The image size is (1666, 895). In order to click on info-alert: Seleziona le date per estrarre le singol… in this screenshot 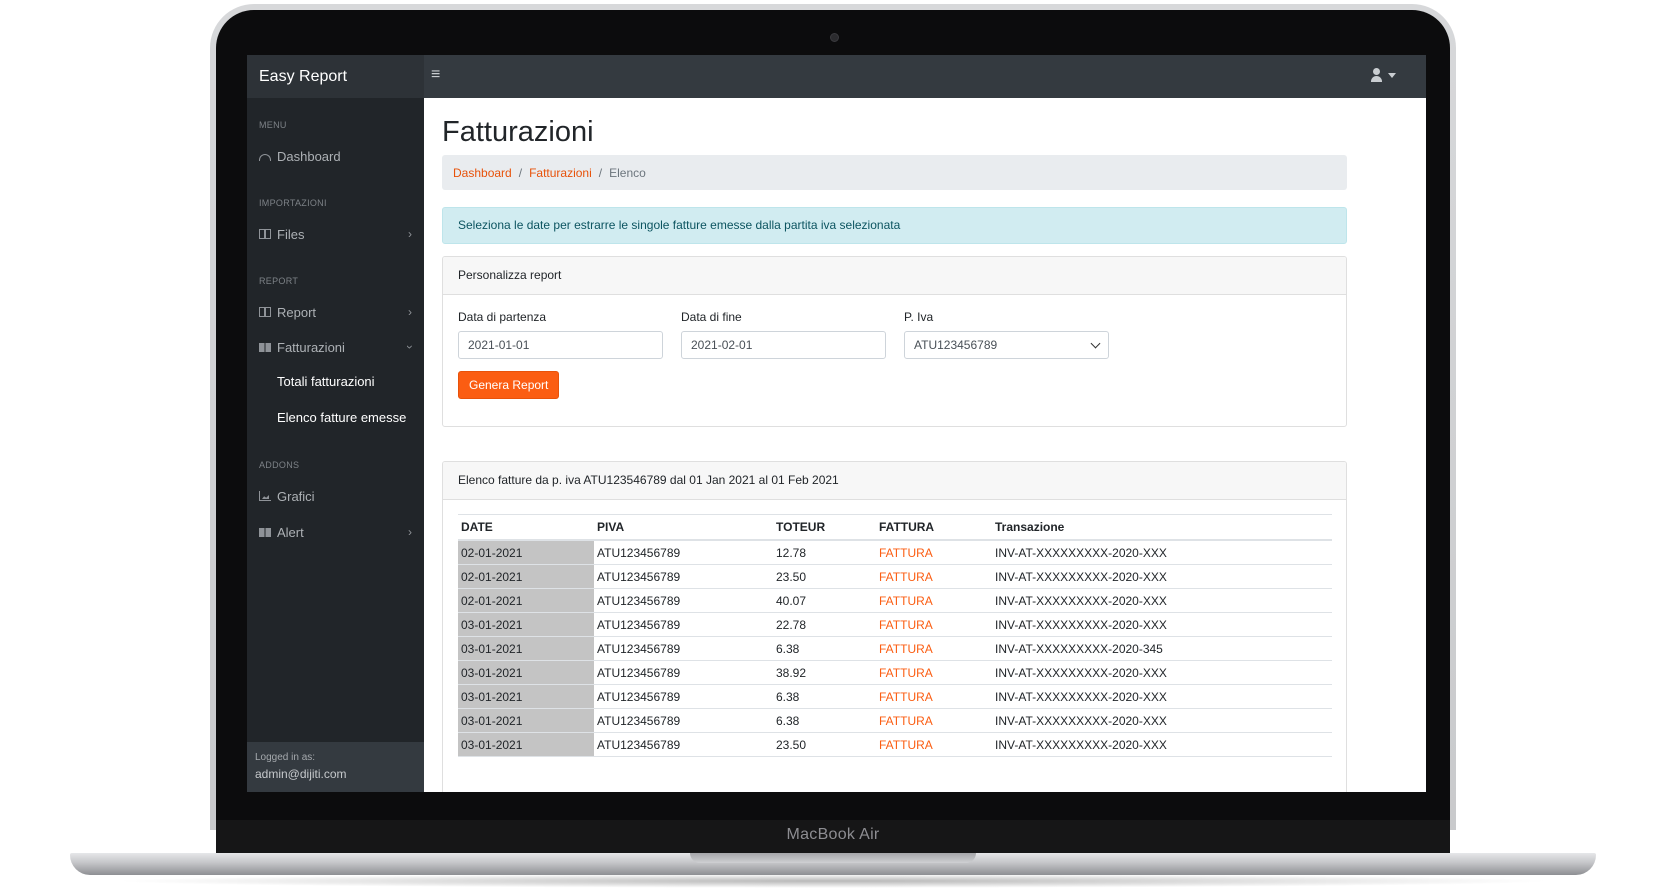, I will do `click(894, 225)`.